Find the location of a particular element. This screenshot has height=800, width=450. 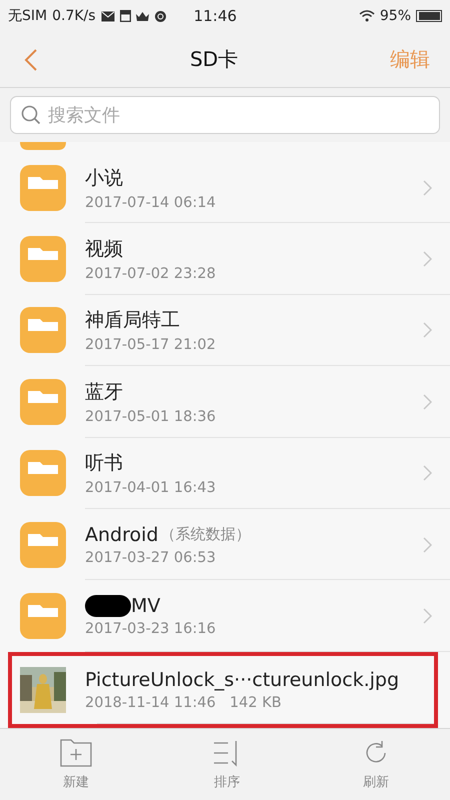

item-date: 2017-07-14 06:14 is located at coordinates (150, 202).